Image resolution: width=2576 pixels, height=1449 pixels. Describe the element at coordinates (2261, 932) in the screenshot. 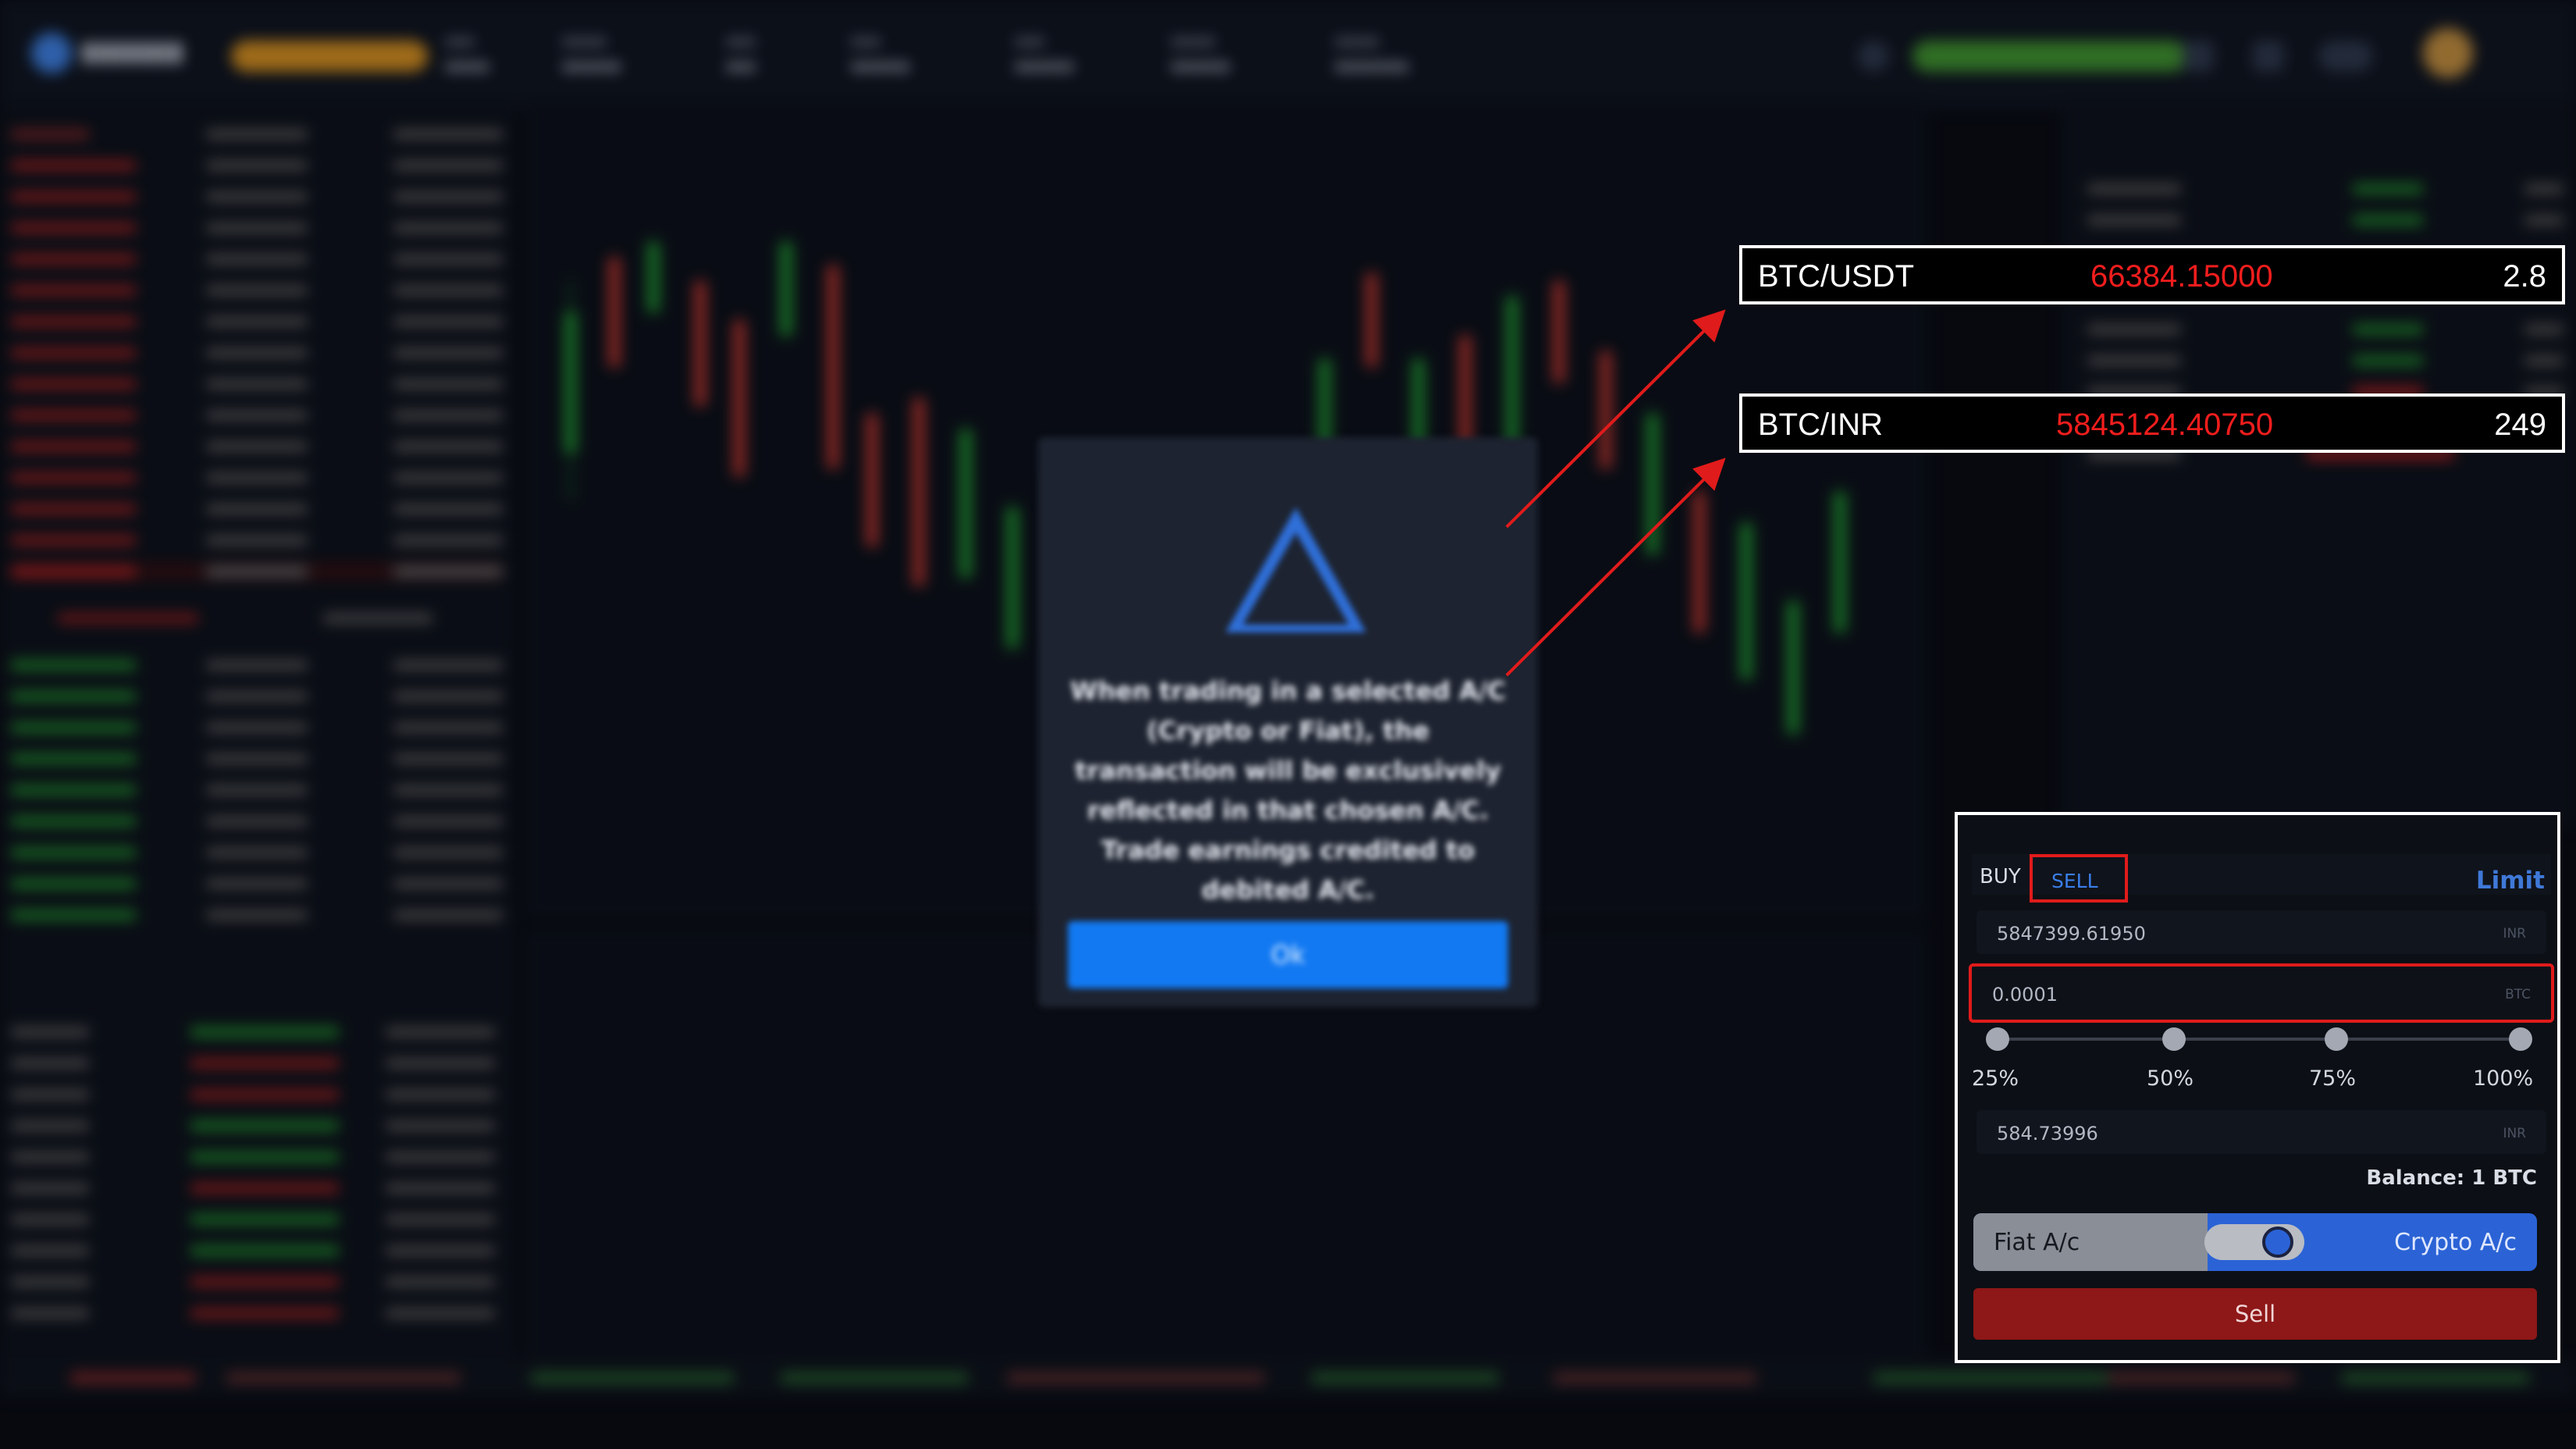

I see `price-input: 5847399.61950 INR` at that location.